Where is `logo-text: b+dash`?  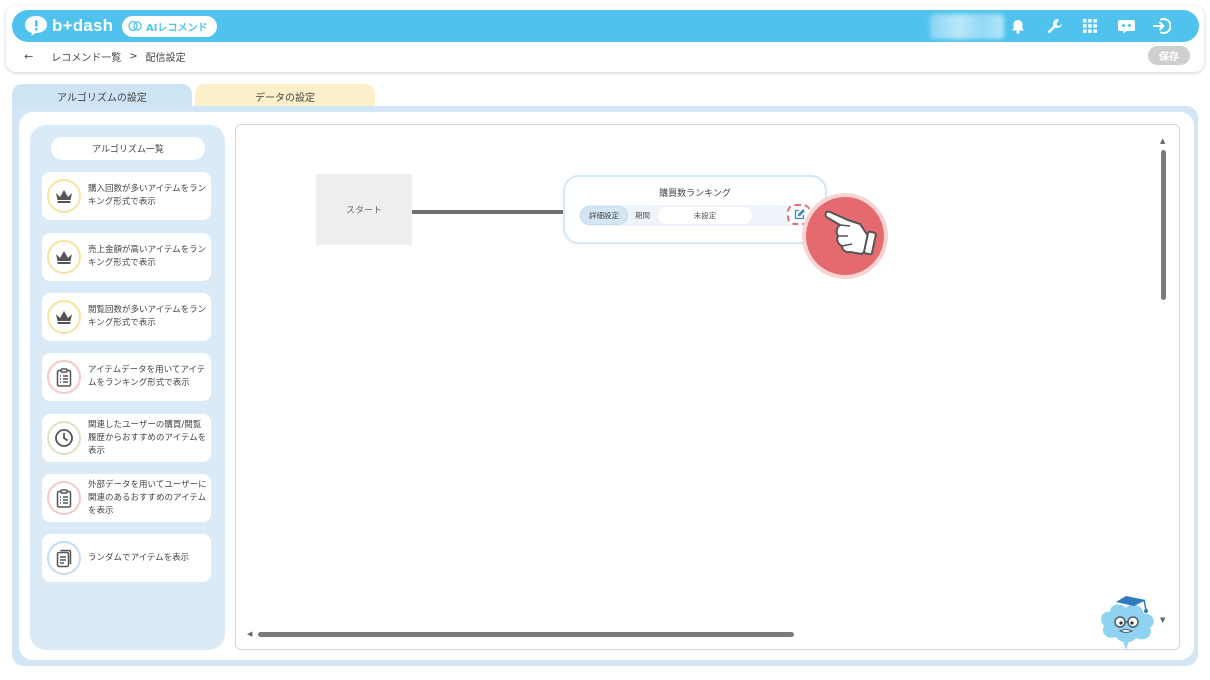 logo-text: b+dash is located at coordinates (83, 25).